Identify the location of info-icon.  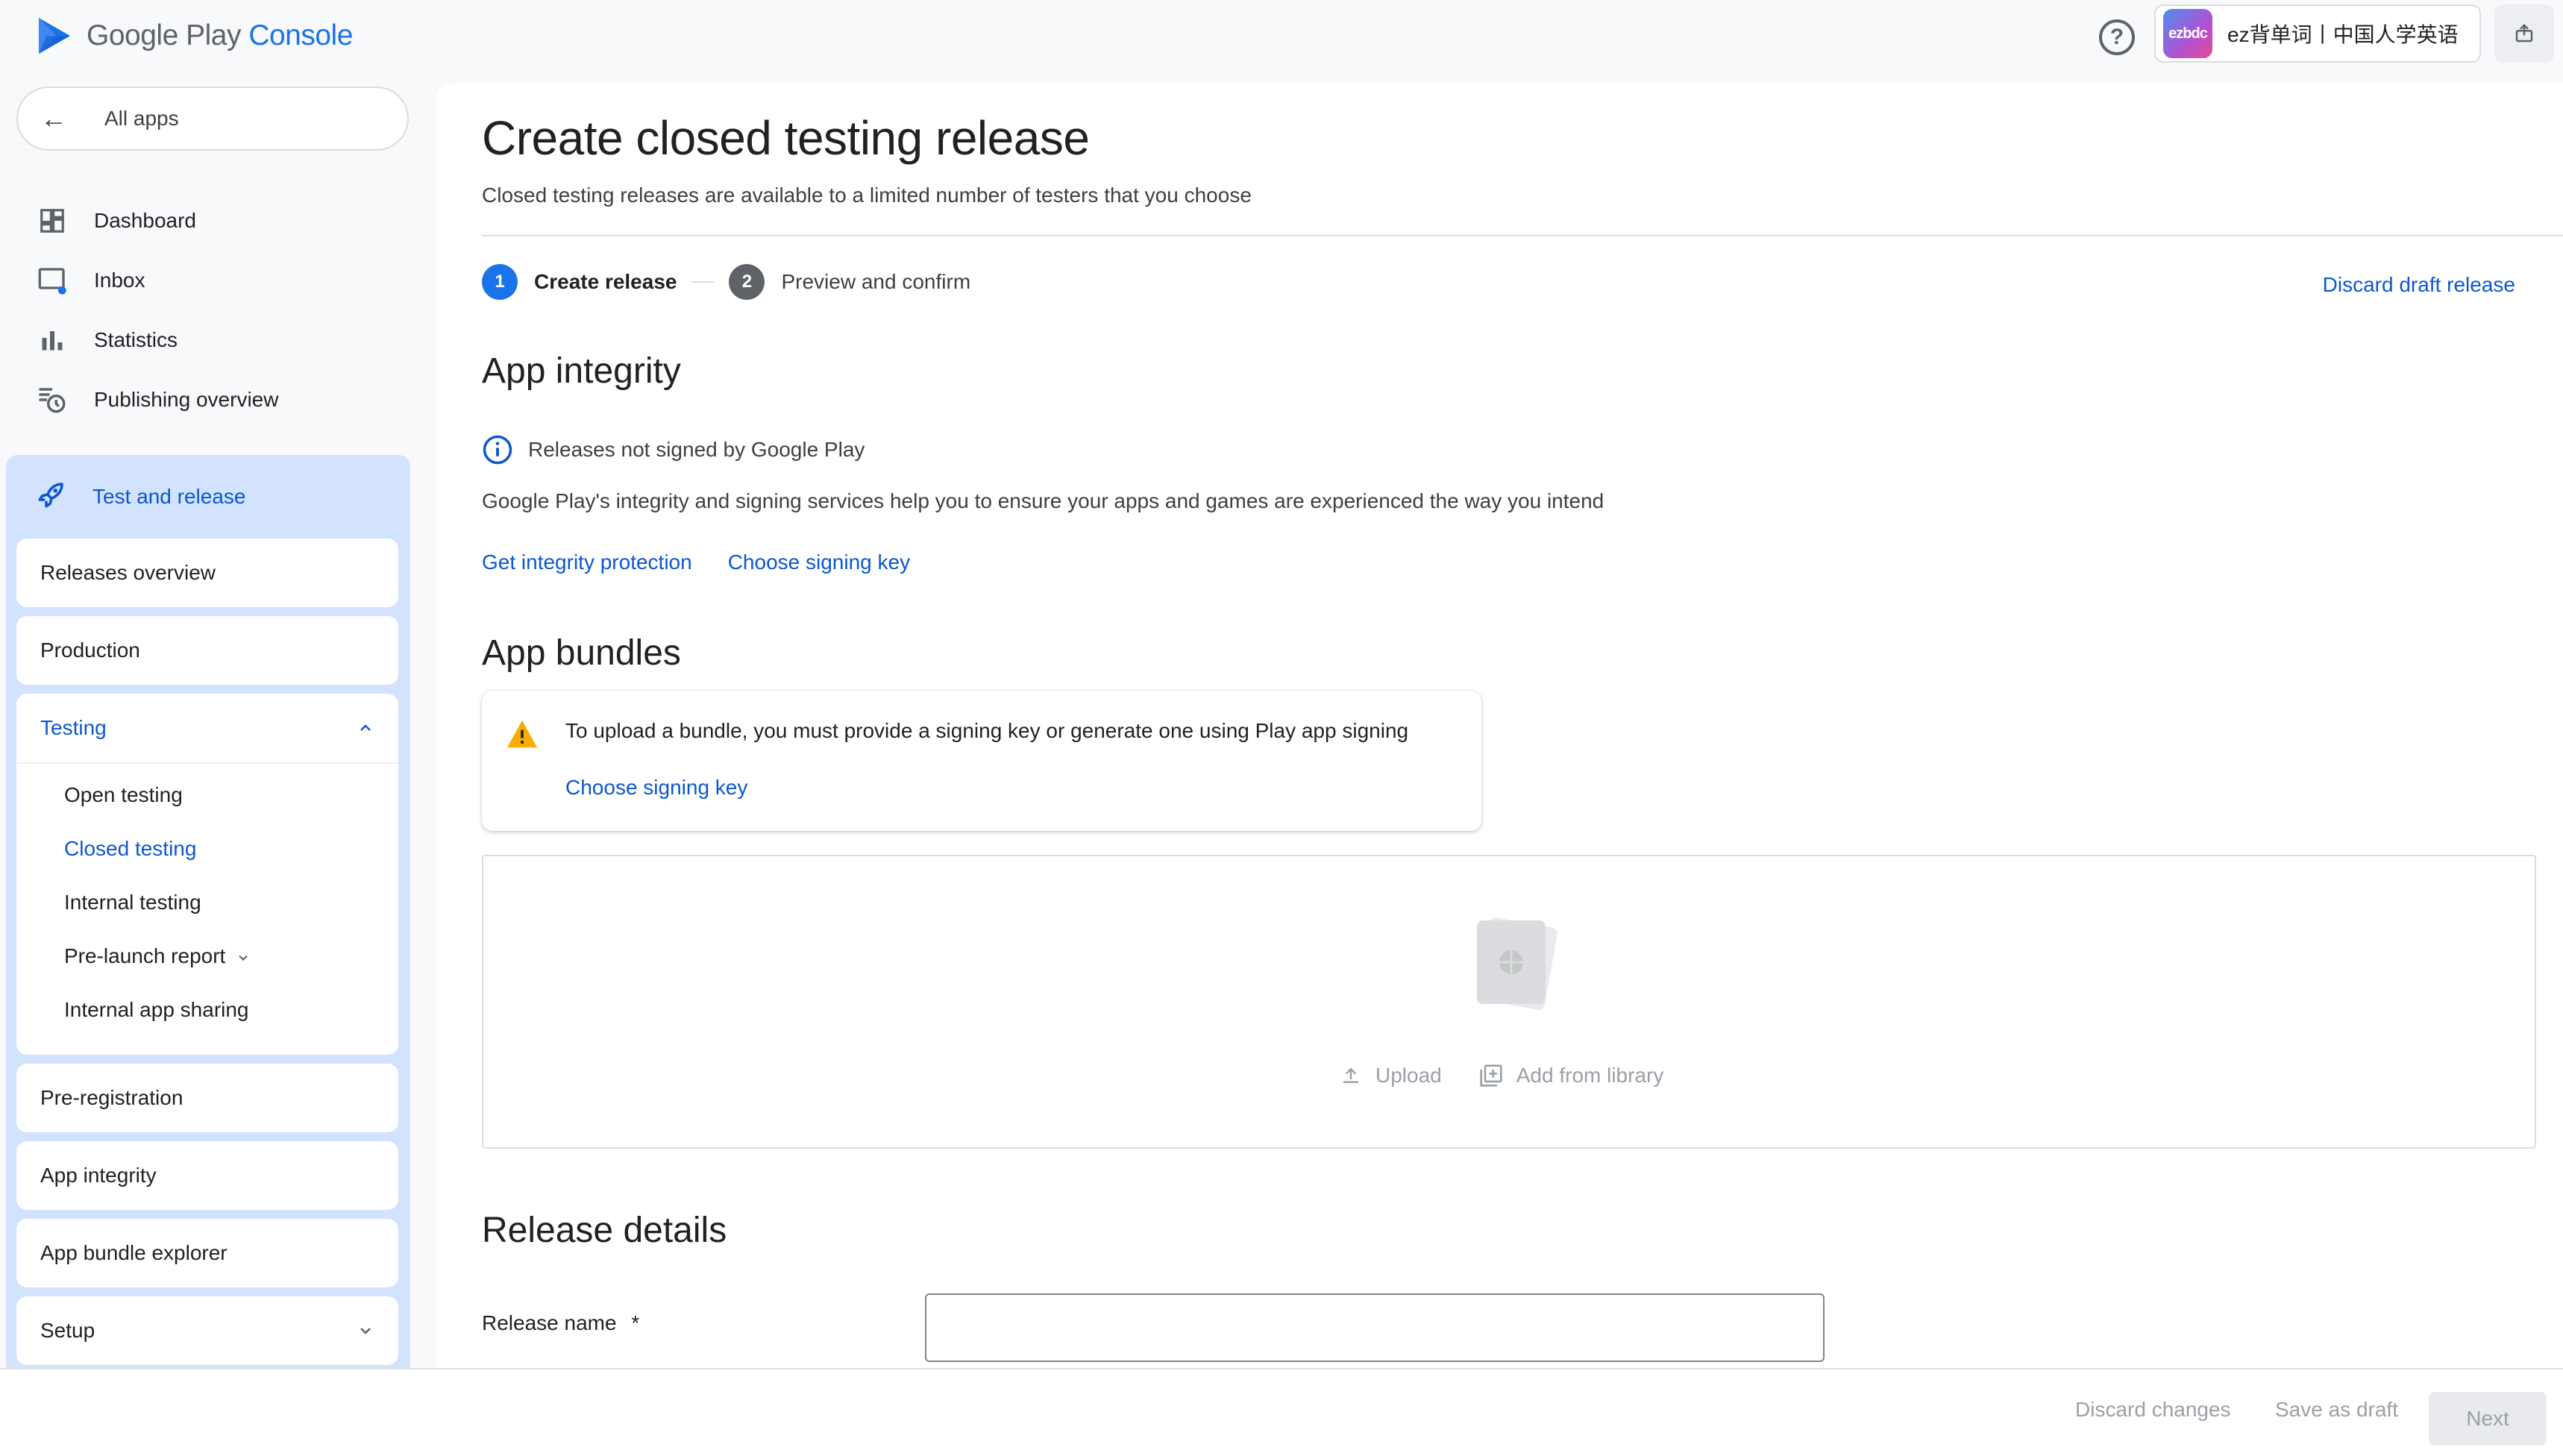
(497, 450).